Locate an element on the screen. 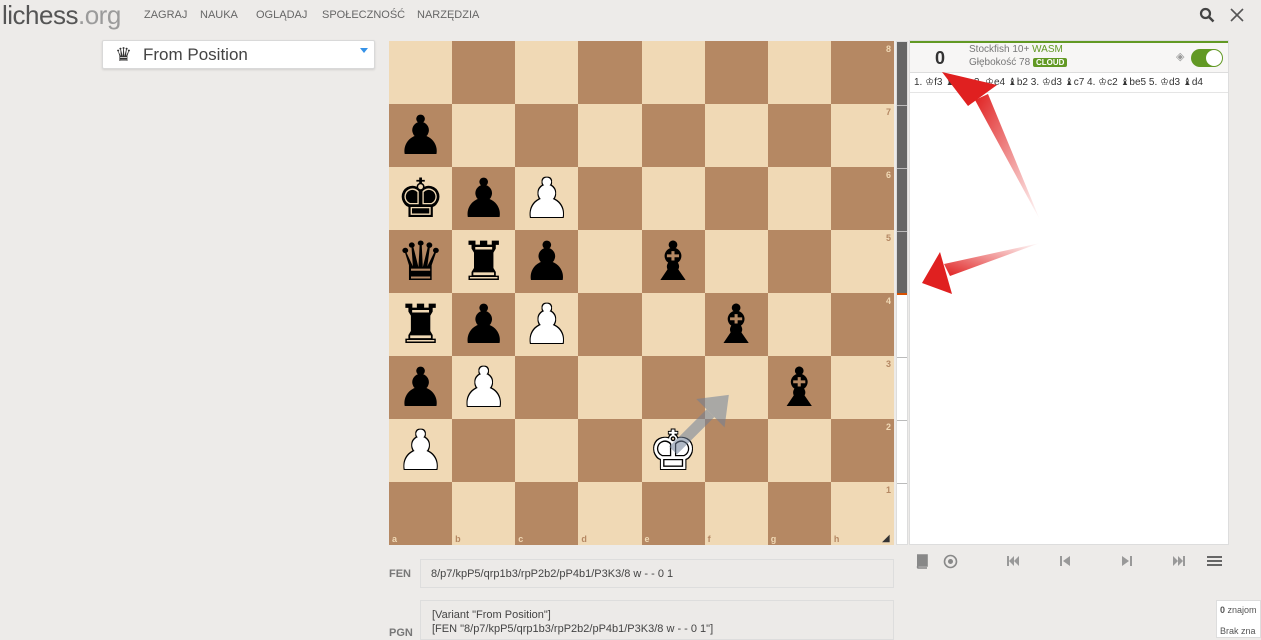  square-h2: 2 is located at coordinates (862, 450).